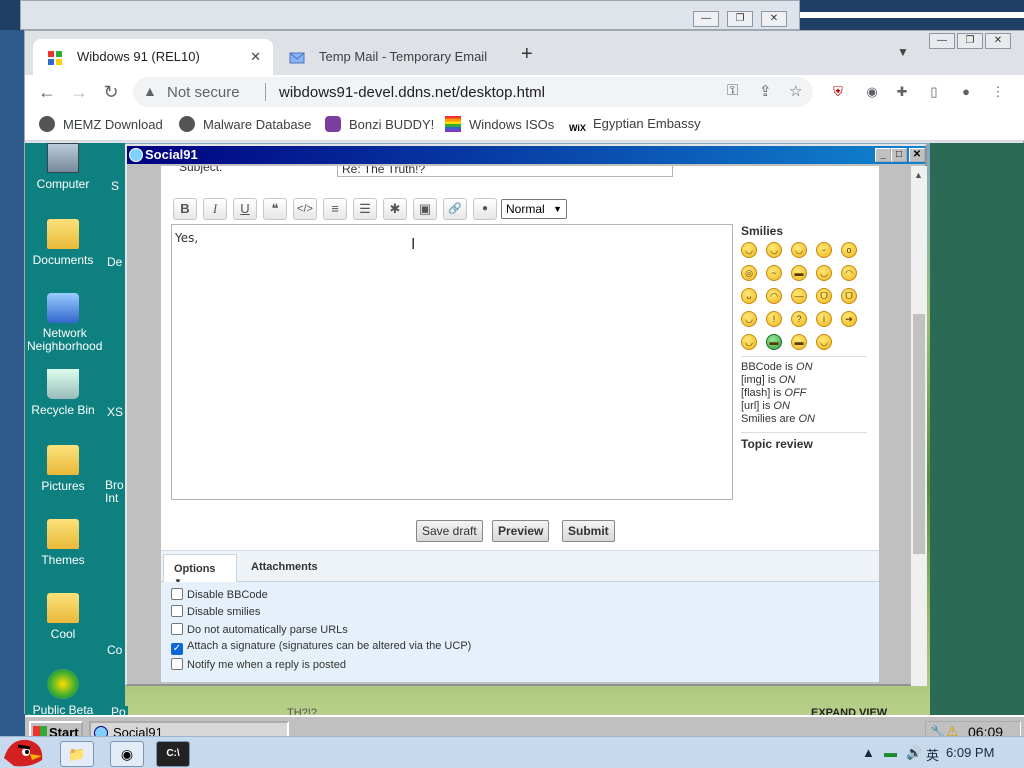 The width and height of the screenshot is (1024, 768). What do you see at coordinates (485, 209) in the screenshot?
I see `color-button: ●` at bounding box center [485, 209].